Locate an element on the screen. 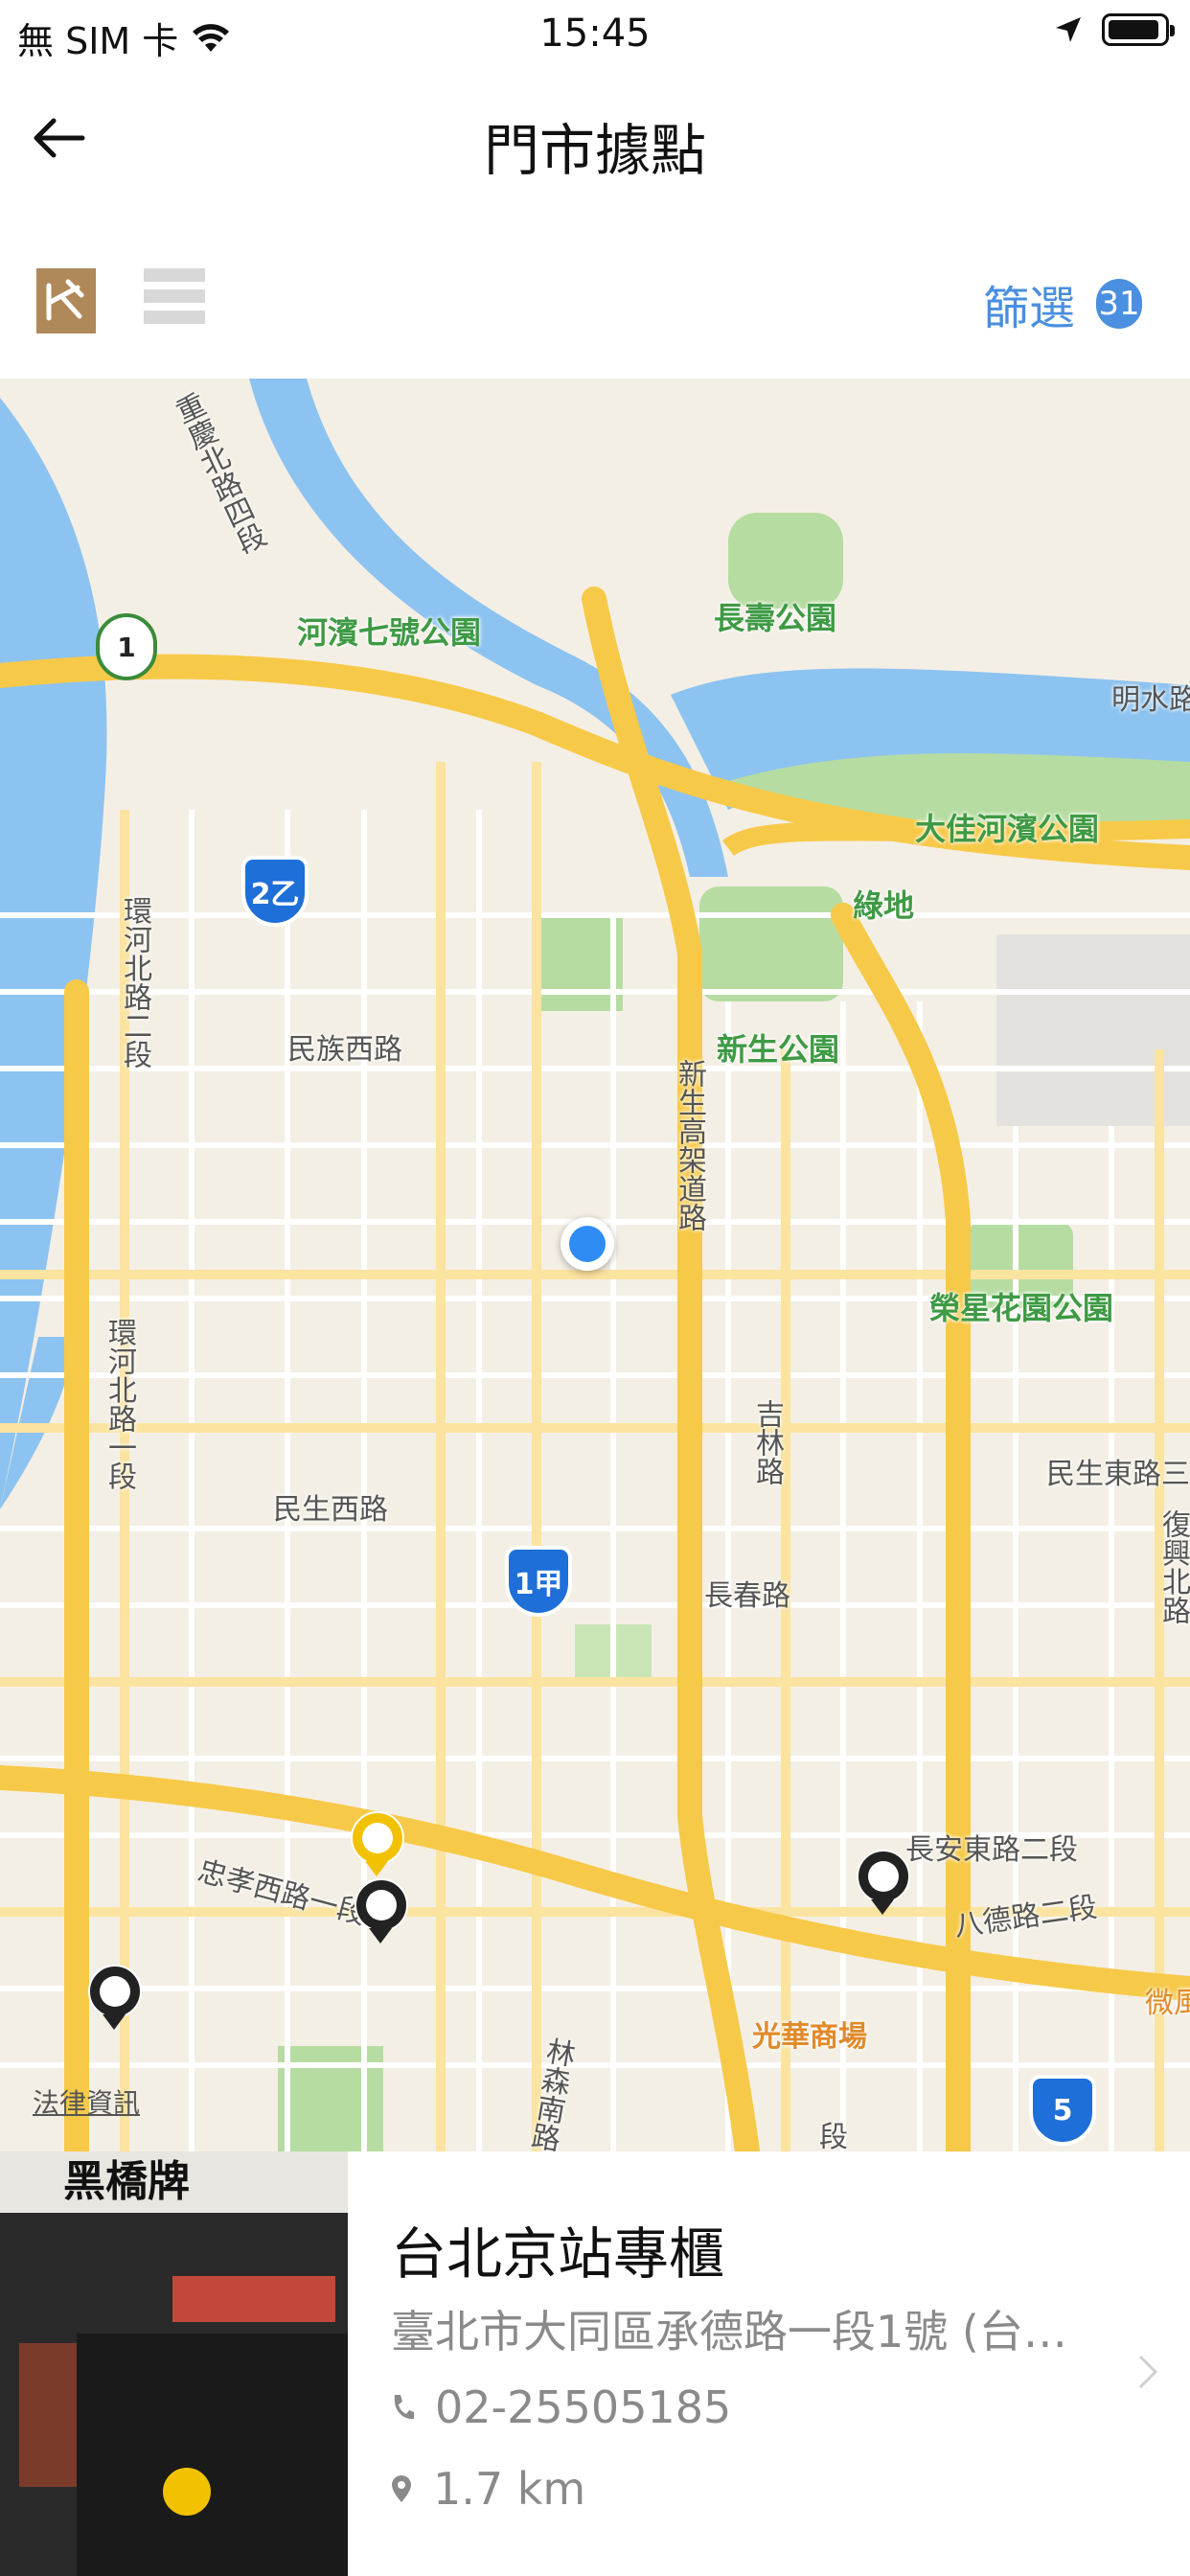 The image size is (1190, 2576). filter-button: 篩選 31 is located at coordinates (1063, 303).